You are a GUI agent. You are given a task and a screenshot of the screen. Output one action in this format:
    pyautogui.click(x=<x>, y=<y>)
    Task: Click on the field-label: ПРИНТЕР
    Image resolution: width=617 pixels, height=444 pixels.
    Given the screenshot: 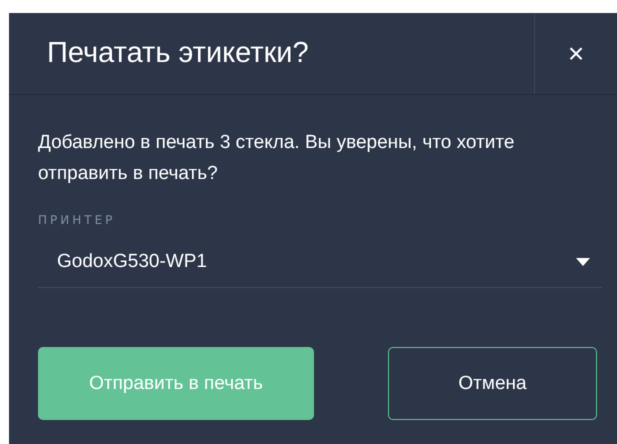 What is the action you would take?
    pyautogui.click(x=77, y=220)
    